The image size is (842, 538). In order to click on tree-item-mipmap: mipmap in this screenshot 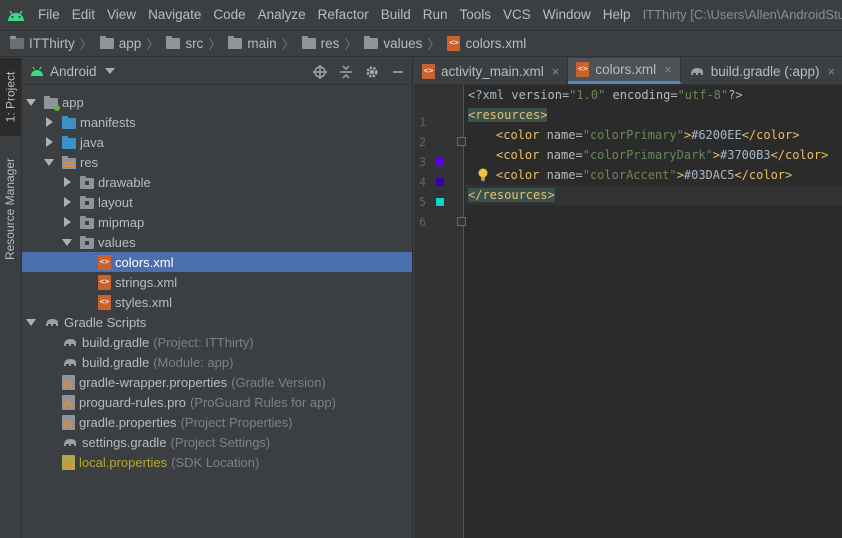, I will do `click(217, 222)`.